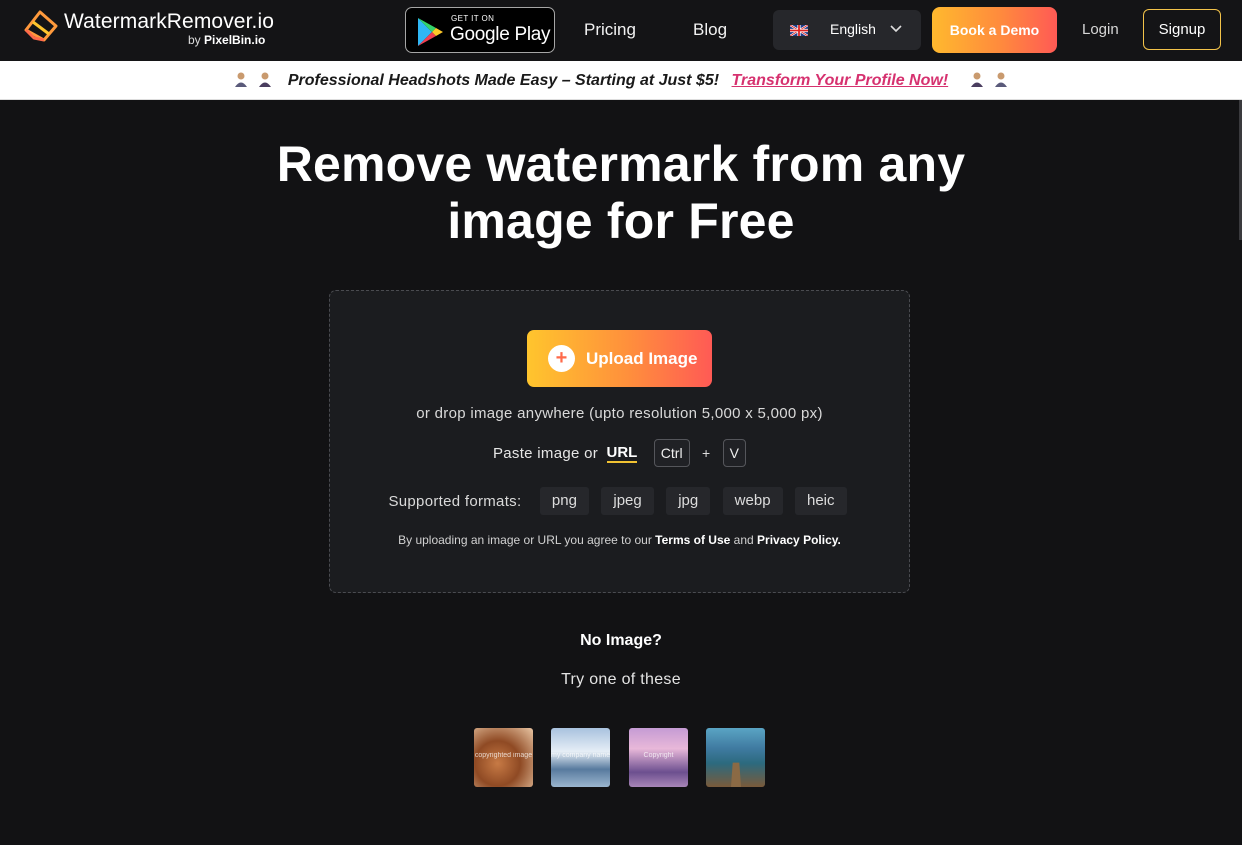  Describe the element at coordinates (752, 501) in the screenshot. I see `format-badge: webp` at that location.